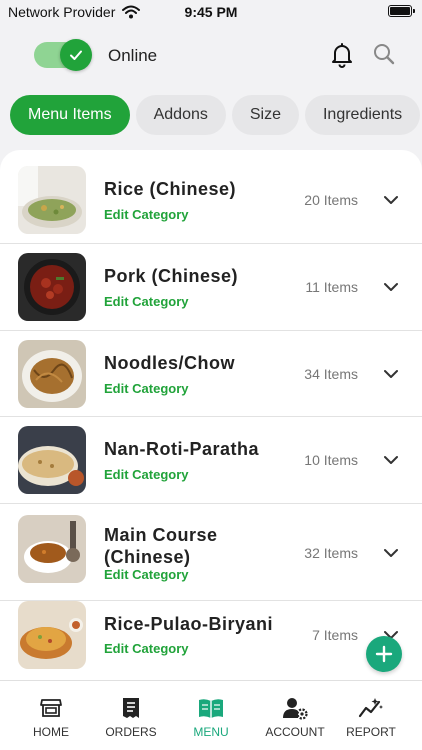 The image size is (422, 750). Describe the element at coordinates (170, 189) in the screenshot. I see `category-title: Rice (Chinese)` at that location.